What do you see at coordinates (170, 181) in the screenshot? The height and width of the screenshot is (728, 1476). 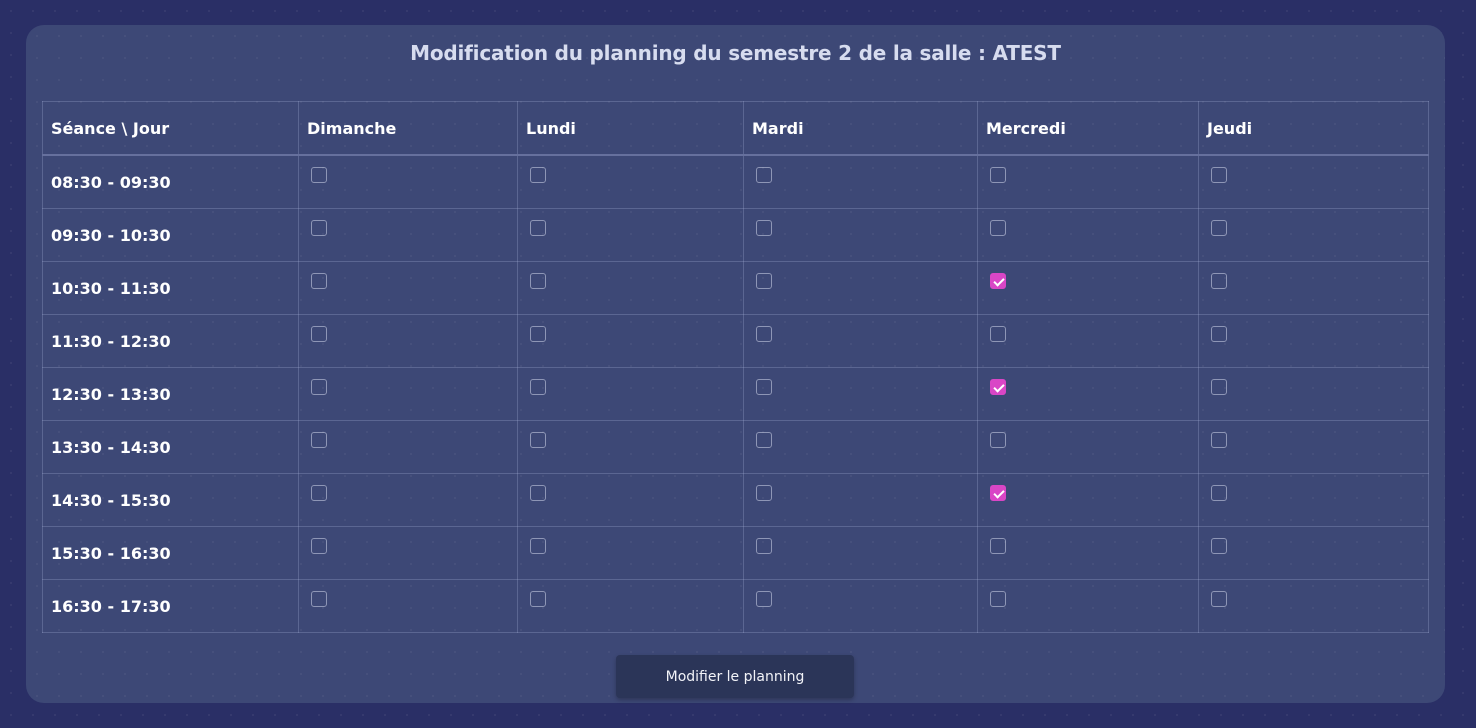 I see `session-time-label: 08:30 - 09:30` at bounding box center [170, 181].